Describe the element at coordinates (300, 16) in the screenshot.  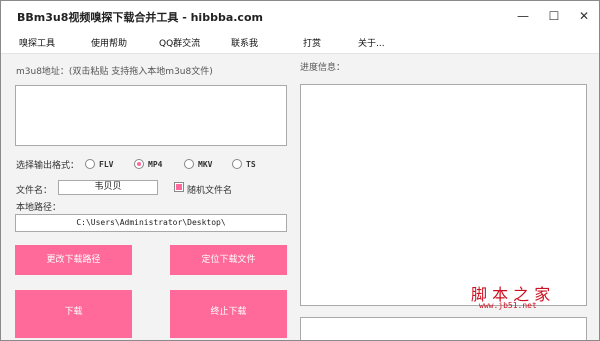
I see `title-bar: BBm3u8视频嗅探下载合并工具 - hibbba.com — ☐ ✕` at that location.